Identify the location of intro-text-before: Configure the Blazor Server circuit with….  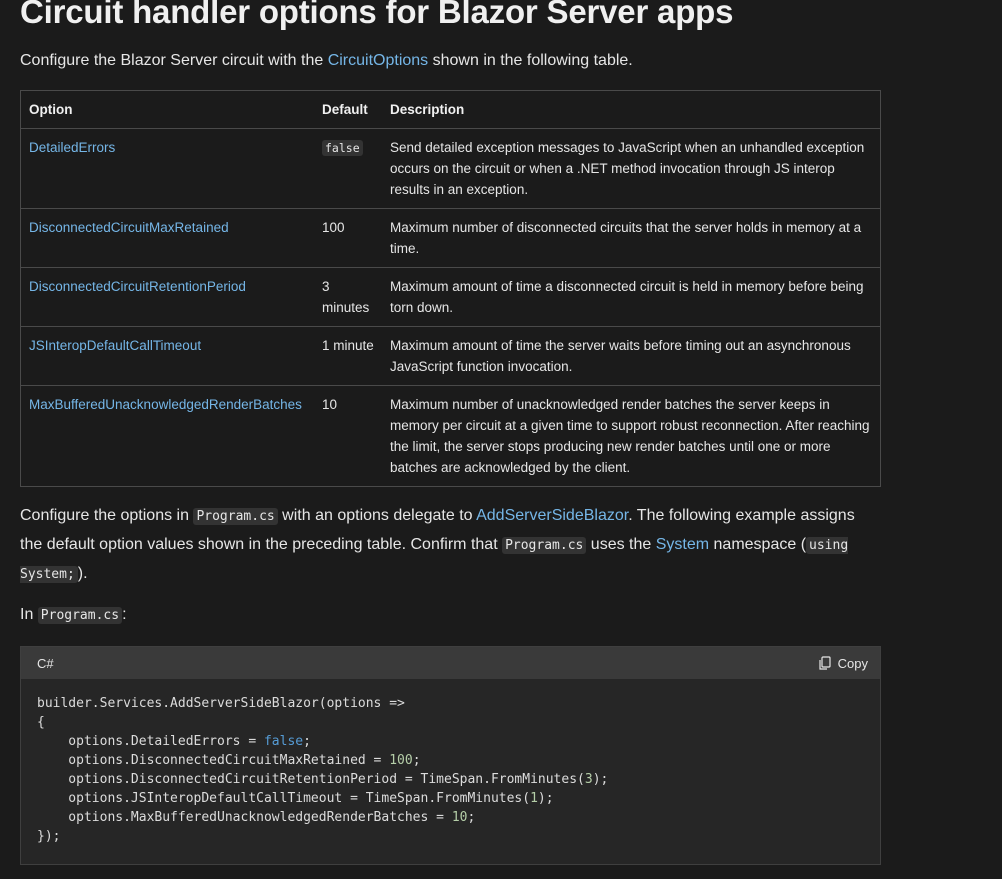
(174, 60).